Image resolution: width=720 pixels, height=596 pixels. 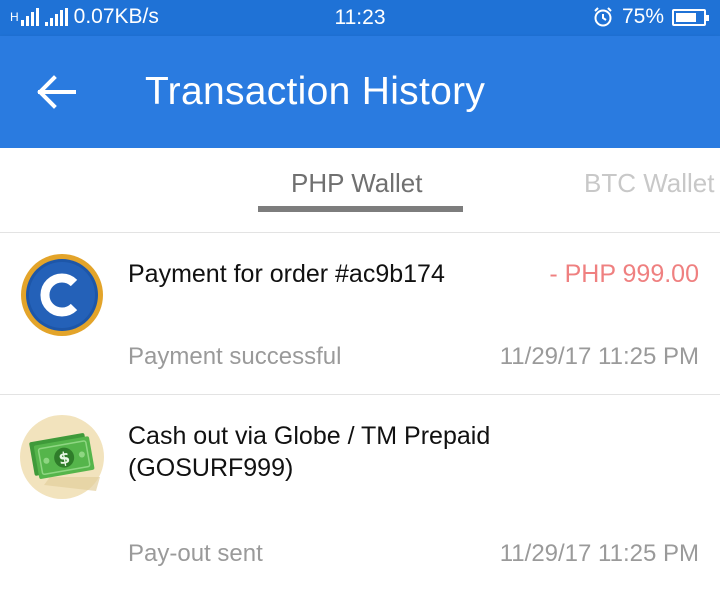 I want to click on wallet-tabs: PHP Wallet BTC Wallet, so click(x=360, y=190).